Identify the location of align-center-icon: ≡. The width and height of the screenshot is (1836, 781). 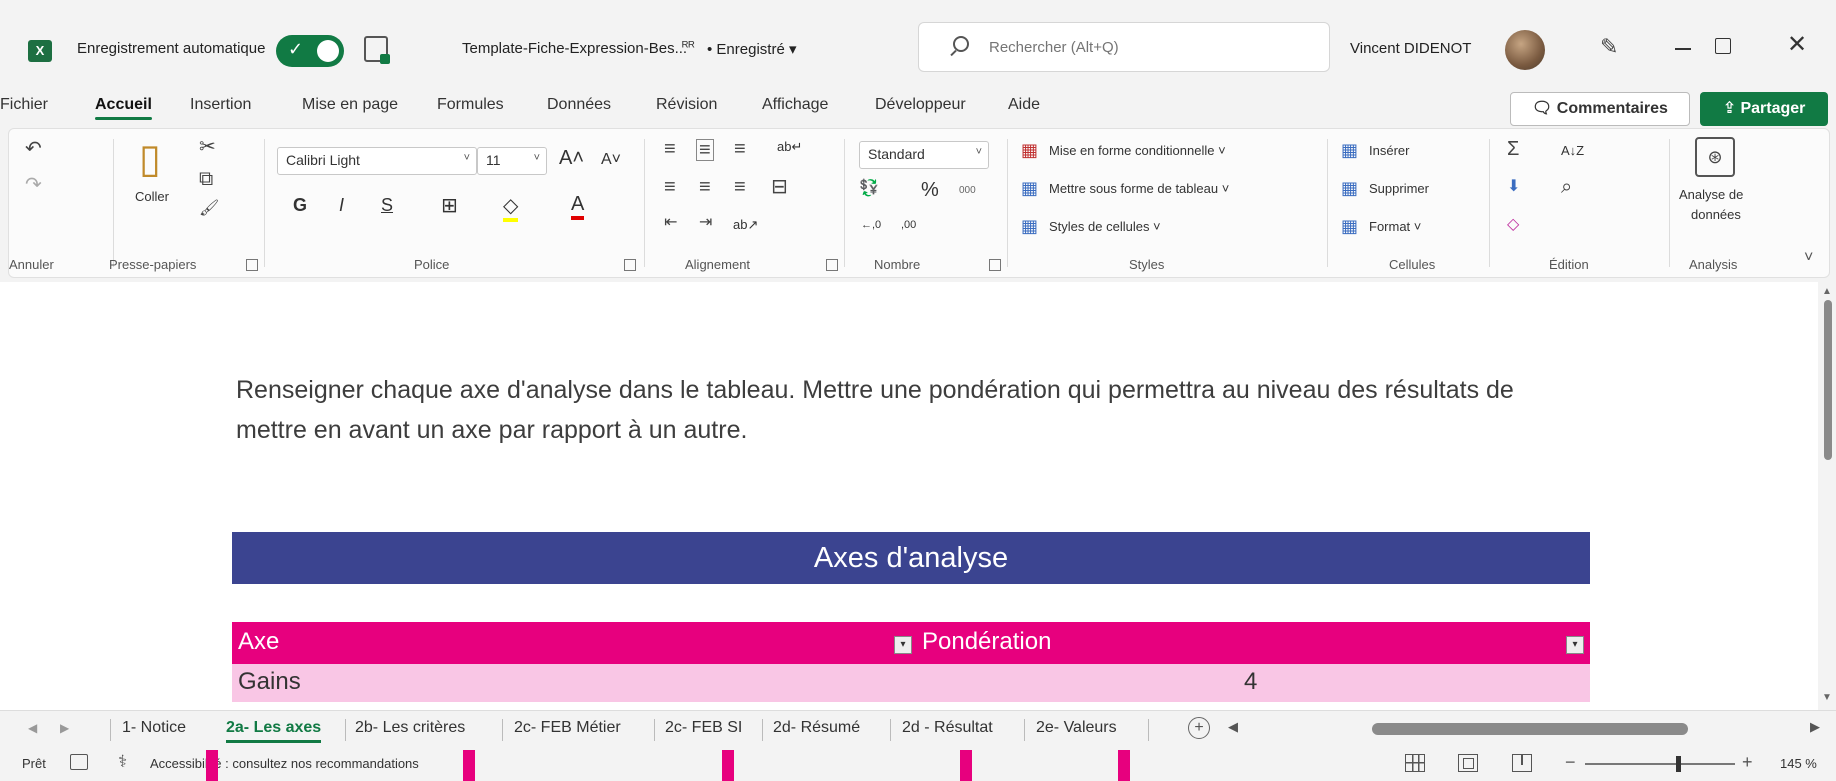
(705, 187).